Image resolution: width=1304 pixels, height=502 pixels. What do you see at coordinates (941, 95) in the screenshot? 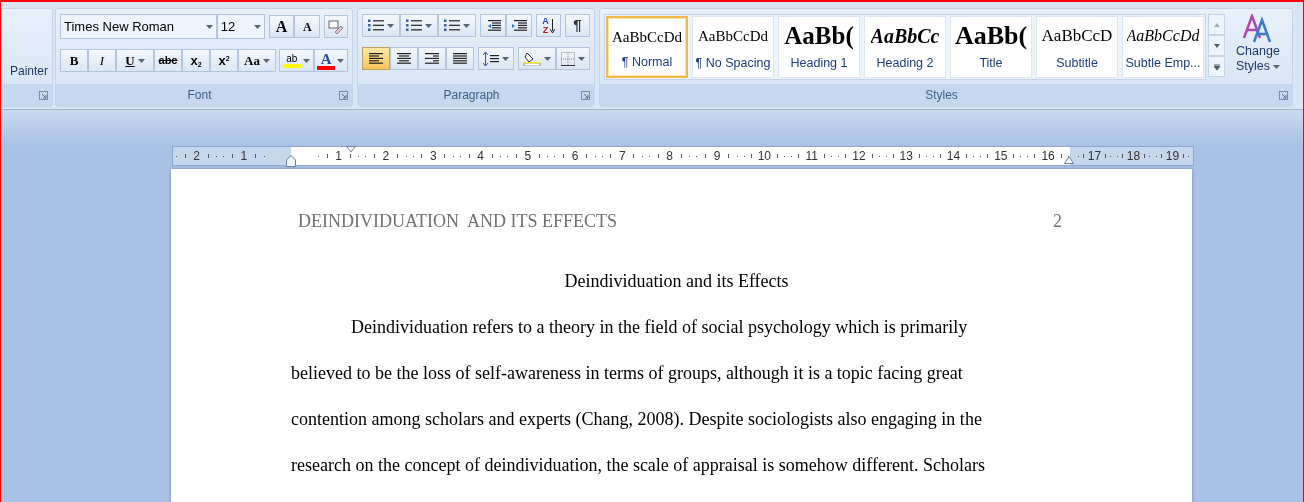
I see `group-label: Styles` at bounding box center [941, 95].